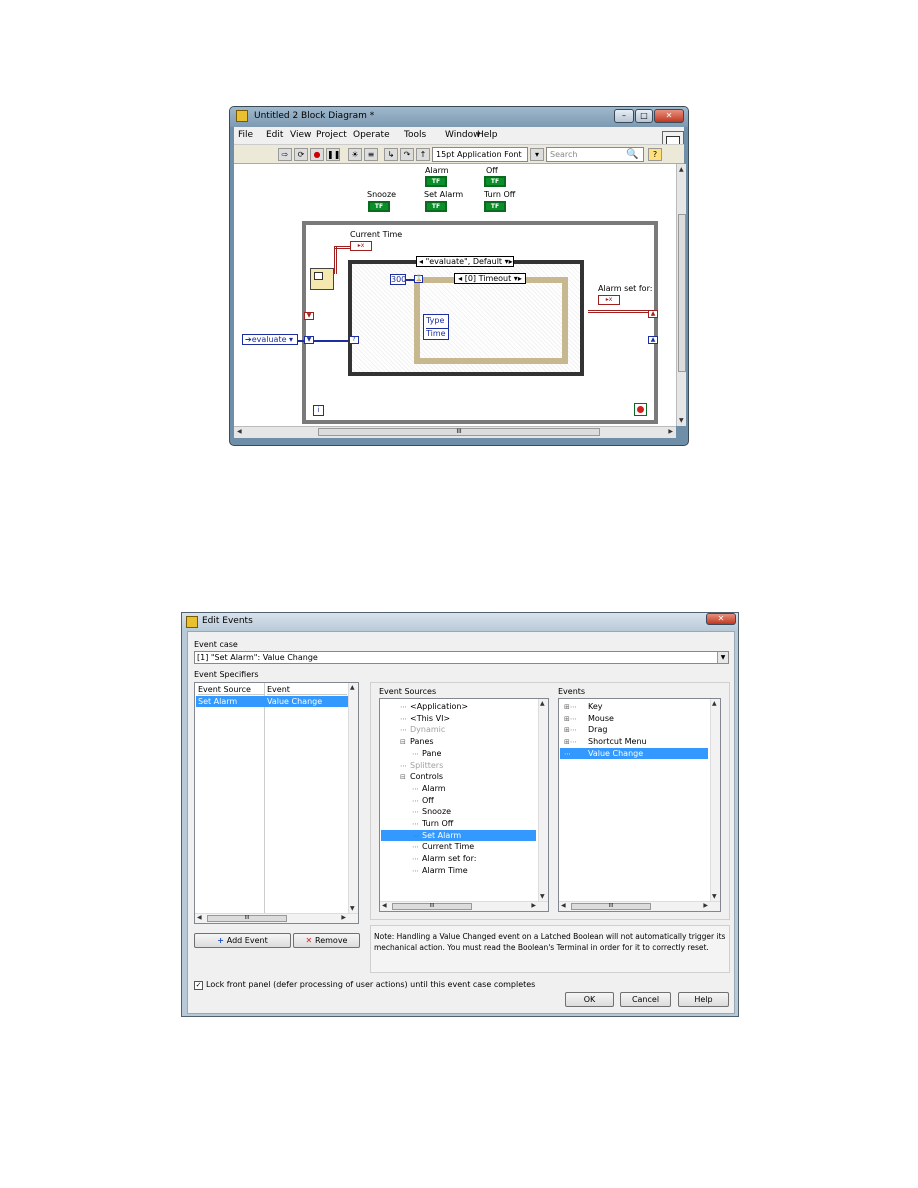 The height and width of the screenshot is (1188, 918). What do you see at coordinates (436, 206) in the screenshot?
I see `set-alarm-terminal: TF` at bounding box center [436, 206].